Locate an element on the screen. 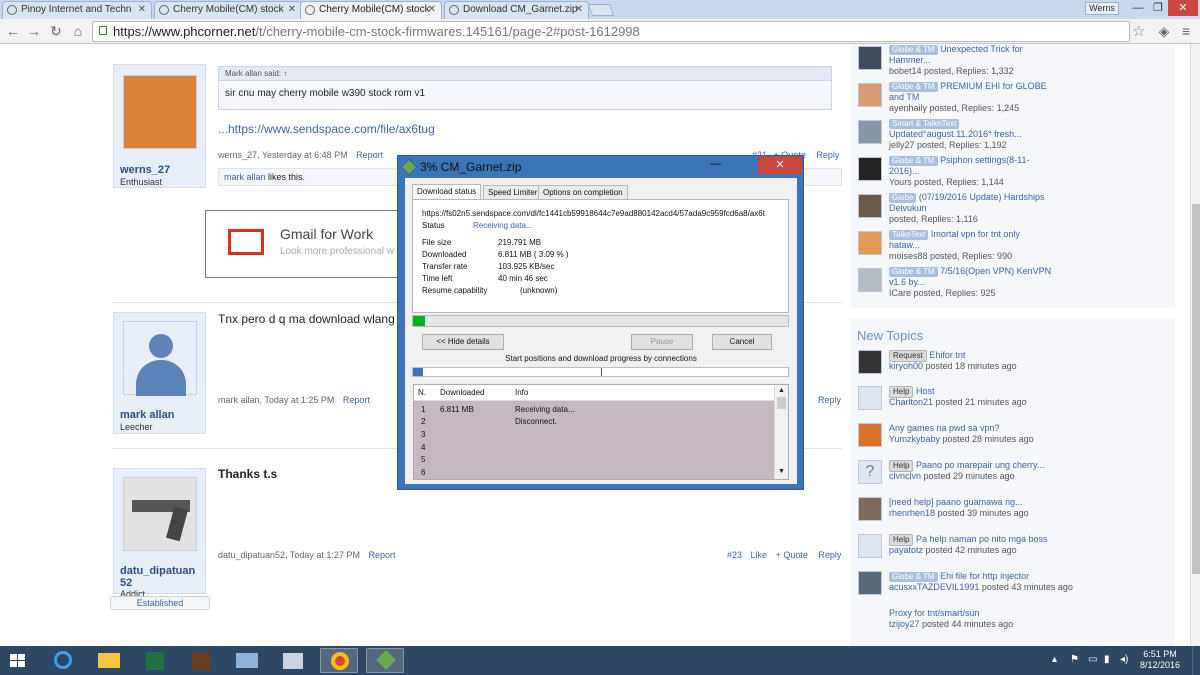 The height and width of the screenshot is (675, 1200). topic-author: Yumzkybaby is located at coordinates (914, 439).